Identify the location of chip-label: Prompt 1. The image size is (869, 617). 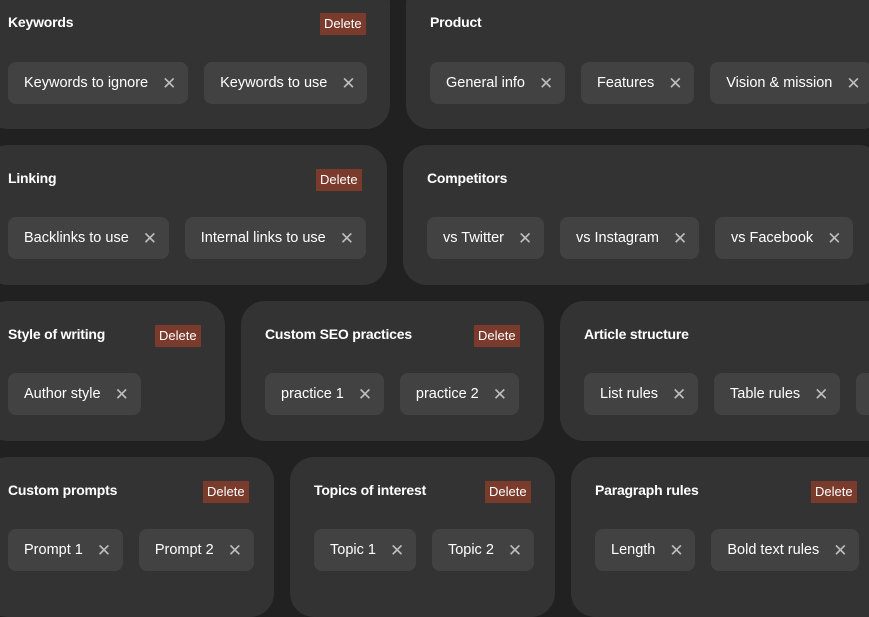
(53, 550).